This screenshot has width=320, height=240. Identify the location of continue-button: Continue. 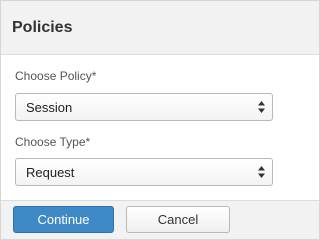
(63, 219).